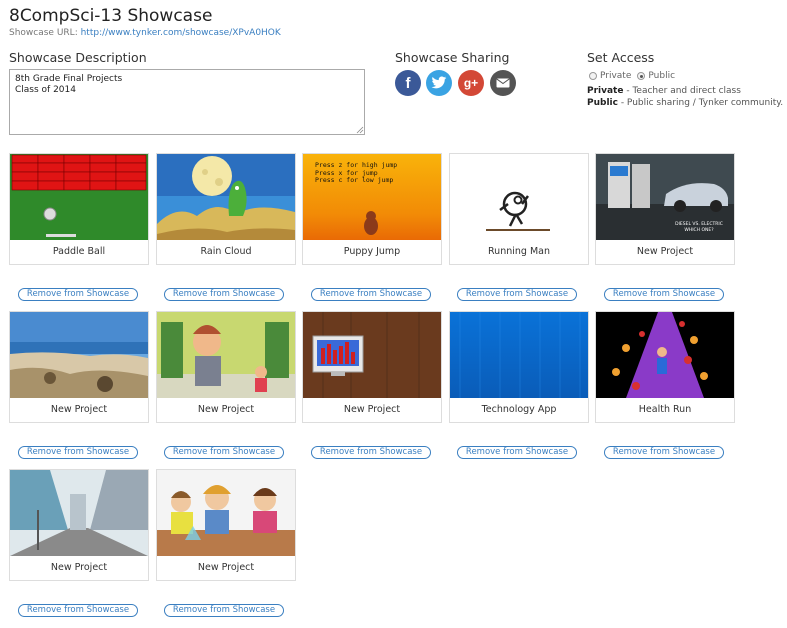 This screenshot has width=787, height=628. What do you see at coordinates (632, 76) in the screenshot?
I see `access-radio-group: Private Public` at bounding box center [632, 76].